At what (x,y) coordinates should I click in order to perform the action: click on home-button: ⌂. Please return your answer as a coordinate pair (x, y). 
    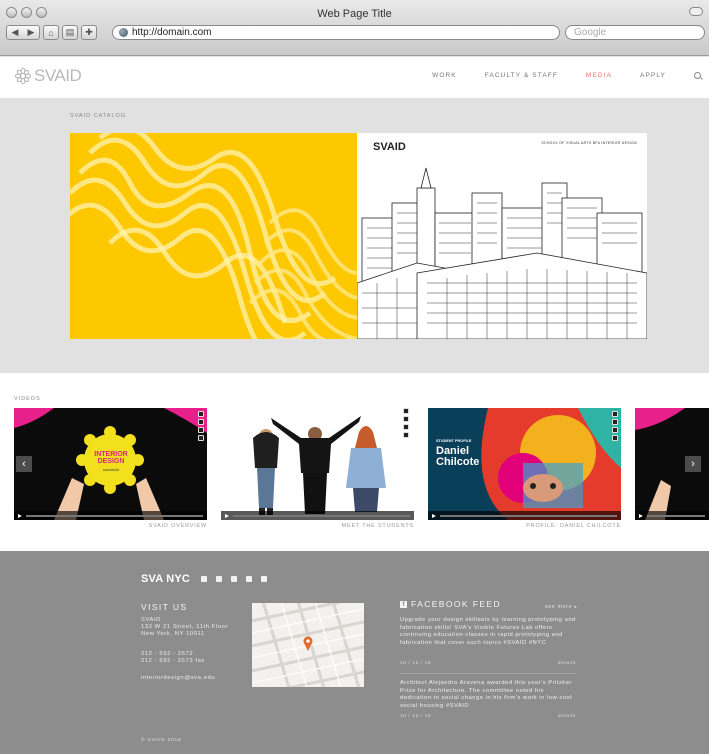
    Looking at the image, I should click on (51, 32).